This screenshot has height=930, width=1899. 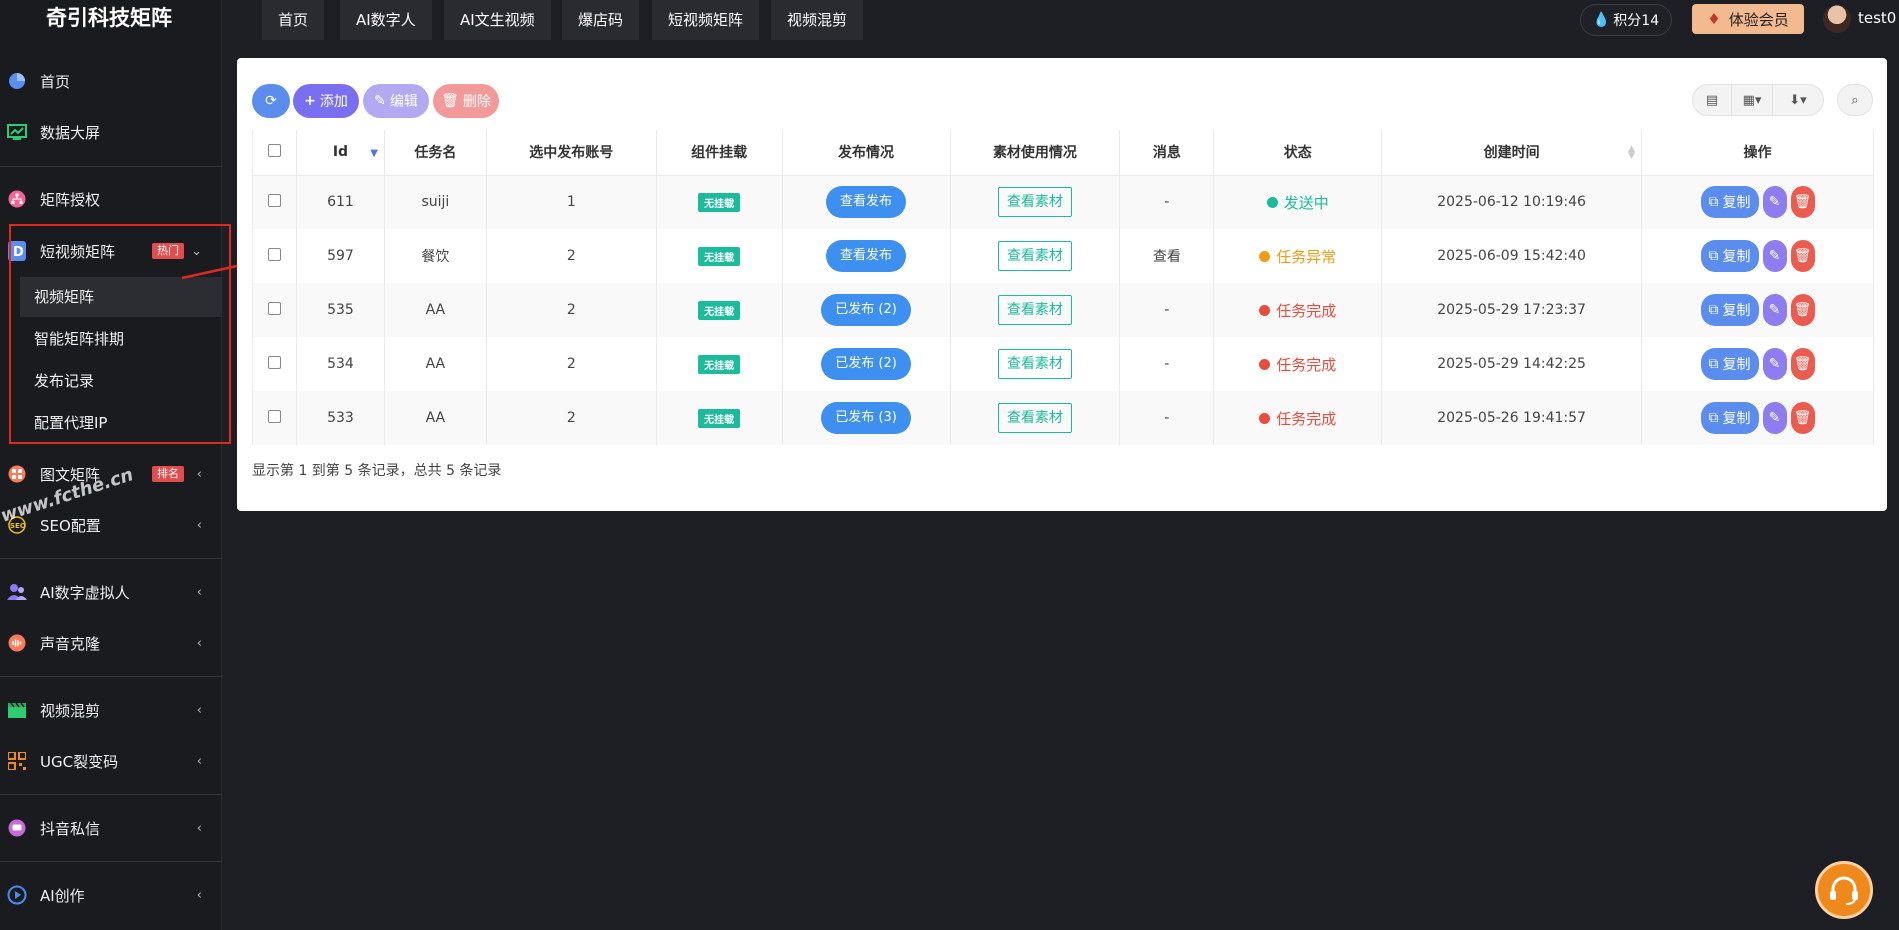 I want to click on trash-icon: 🗑, so click(x=1802, y=310).